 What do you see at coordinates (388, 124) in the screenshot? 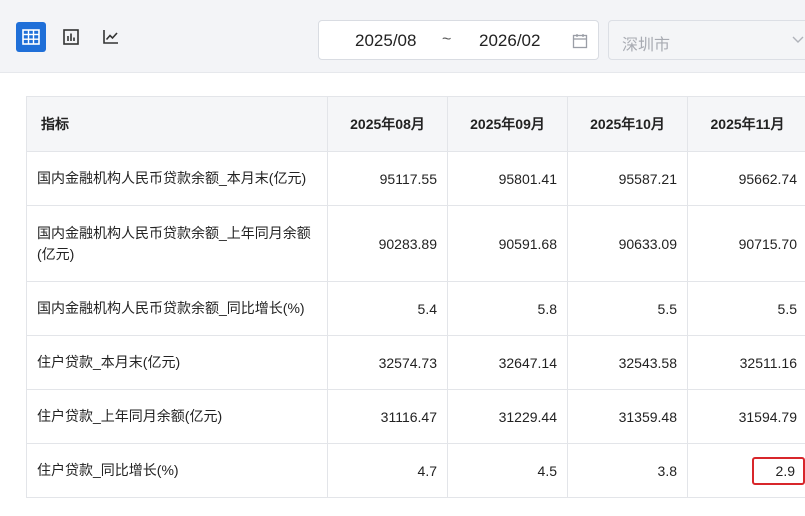
I see `column-header-month: 2025年08月` at bounding box center [388, 124].